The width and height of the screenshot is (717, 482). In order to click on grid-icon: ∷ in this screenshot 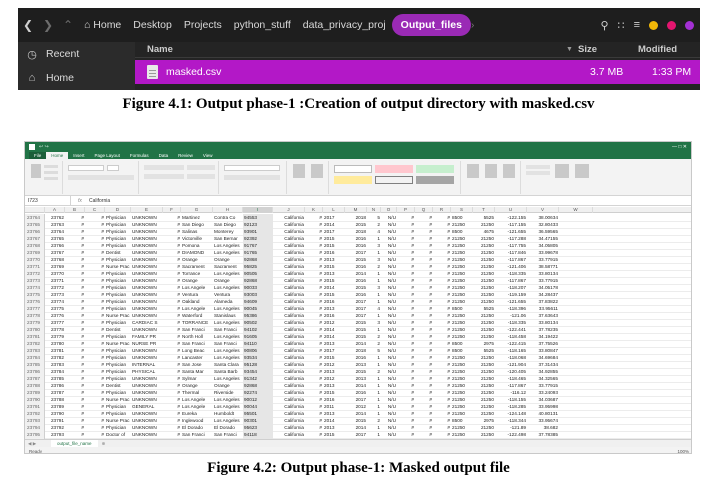, I will do `click(621, 25)`.